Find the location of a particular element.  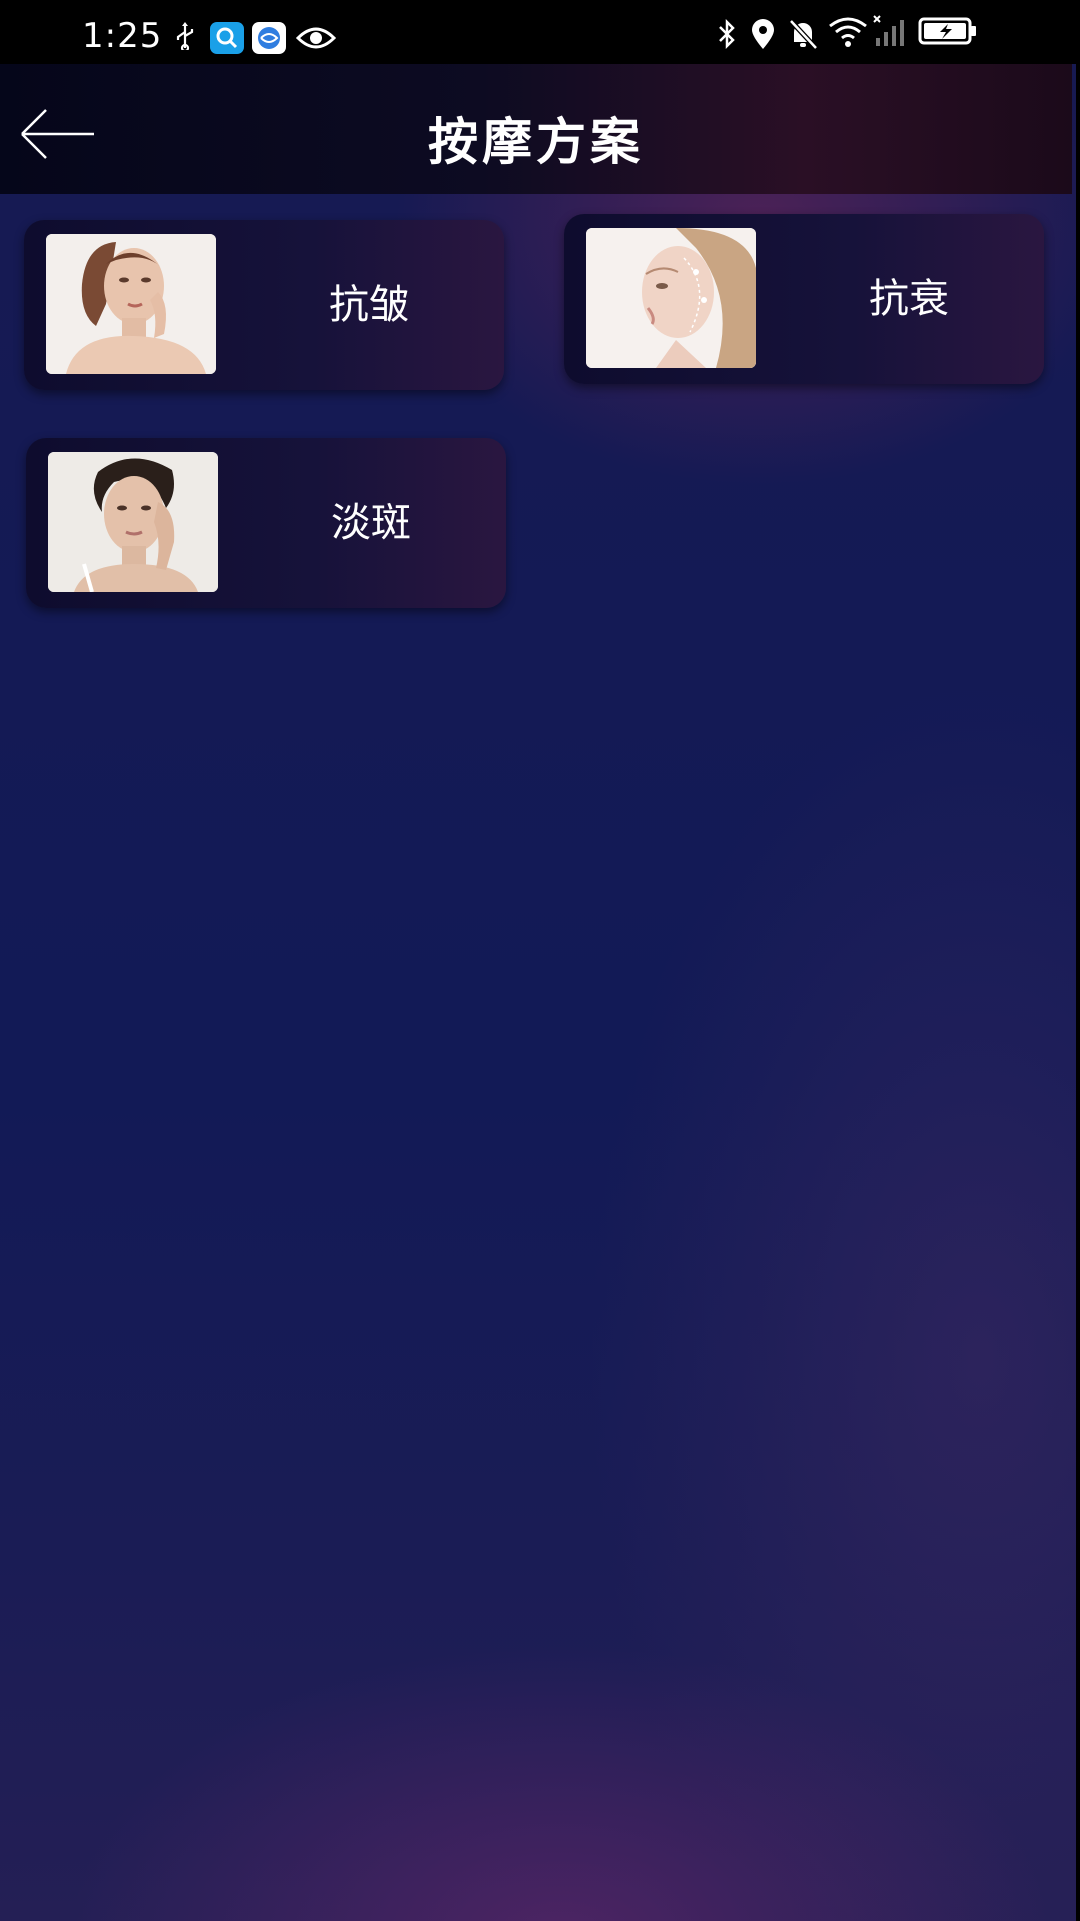

woman-hand-on-face-photo is located at coordinates (133, 522).